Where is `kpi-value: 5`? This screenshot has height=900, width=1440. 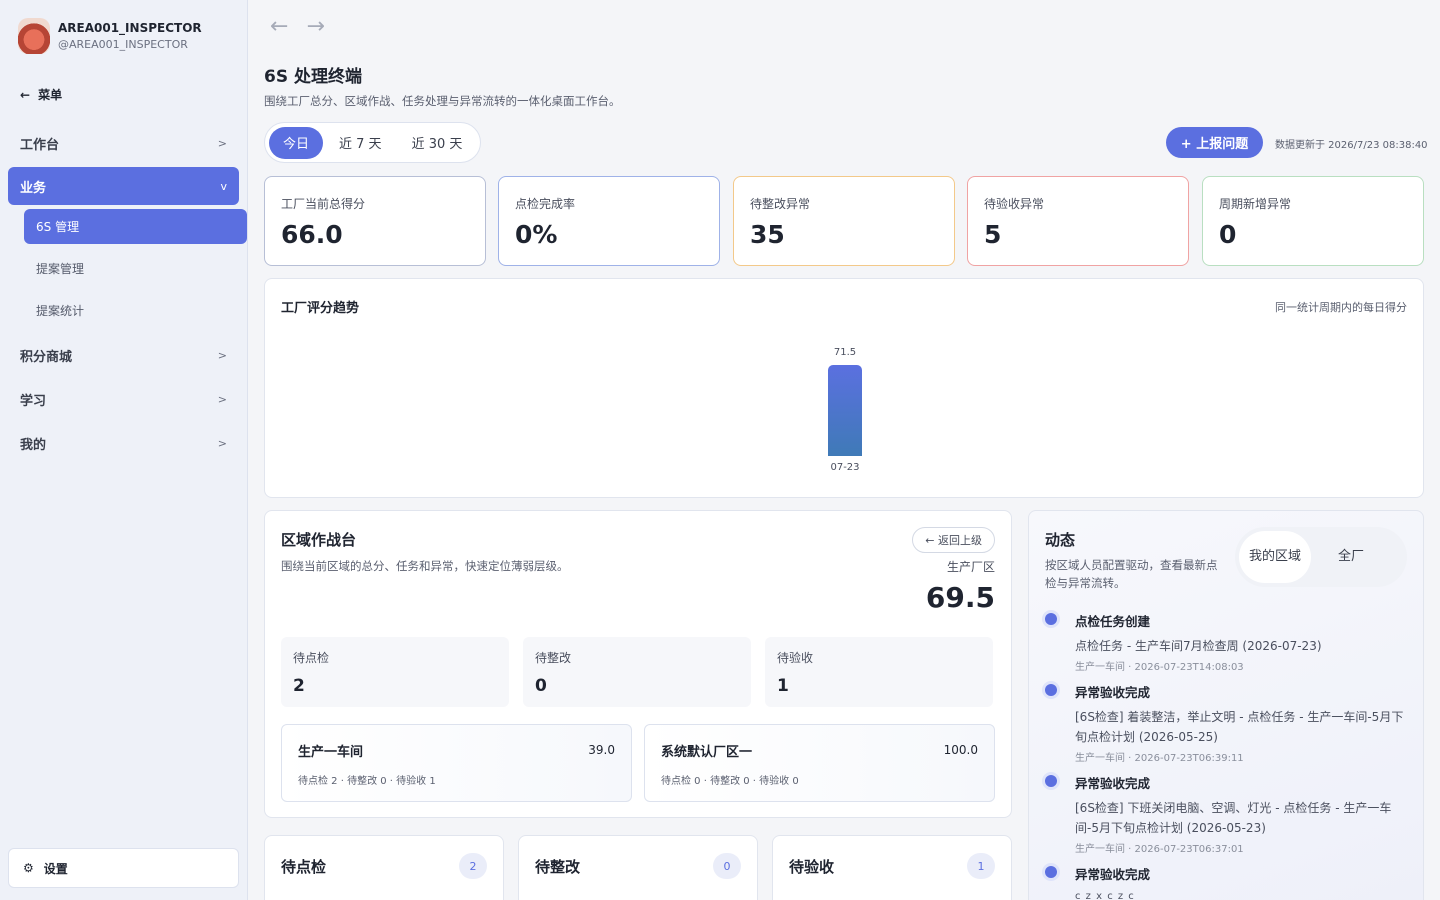
kpi-value: 5 is located at coordinates (993, 234).